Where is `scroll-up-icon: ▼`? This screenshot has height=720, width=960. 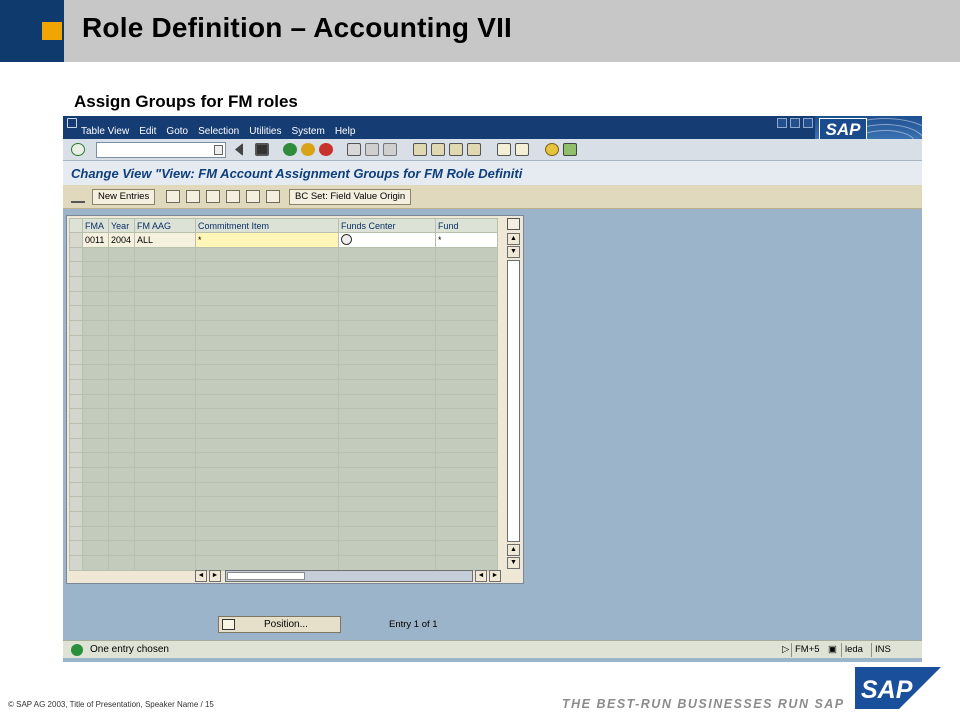 scroll-up-icon: ▼ is located at coordinates (513, 252).